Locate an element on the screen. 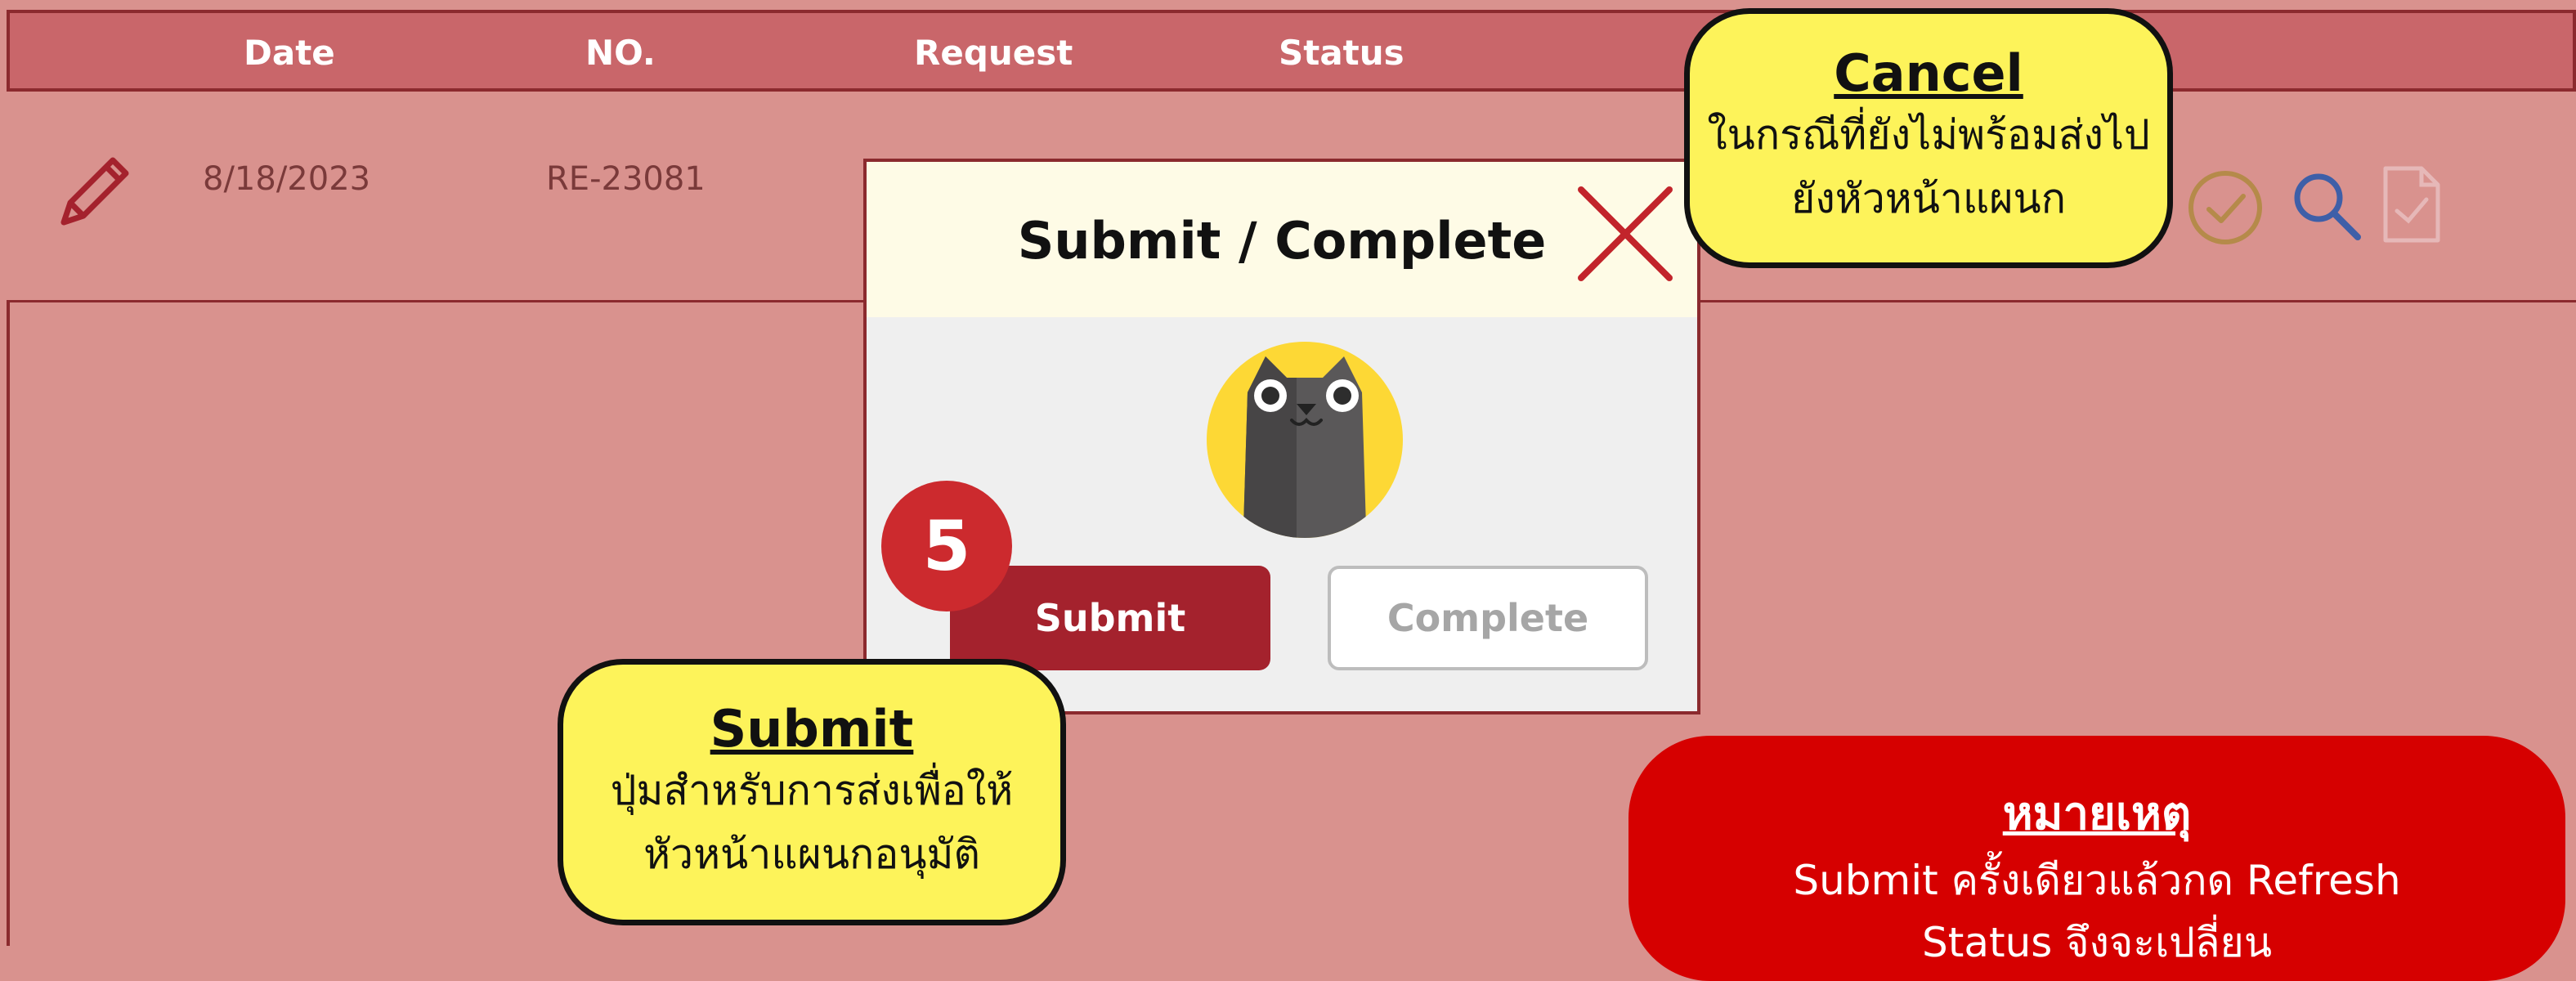  header-no: NO. is located at coordinates (620, 53).